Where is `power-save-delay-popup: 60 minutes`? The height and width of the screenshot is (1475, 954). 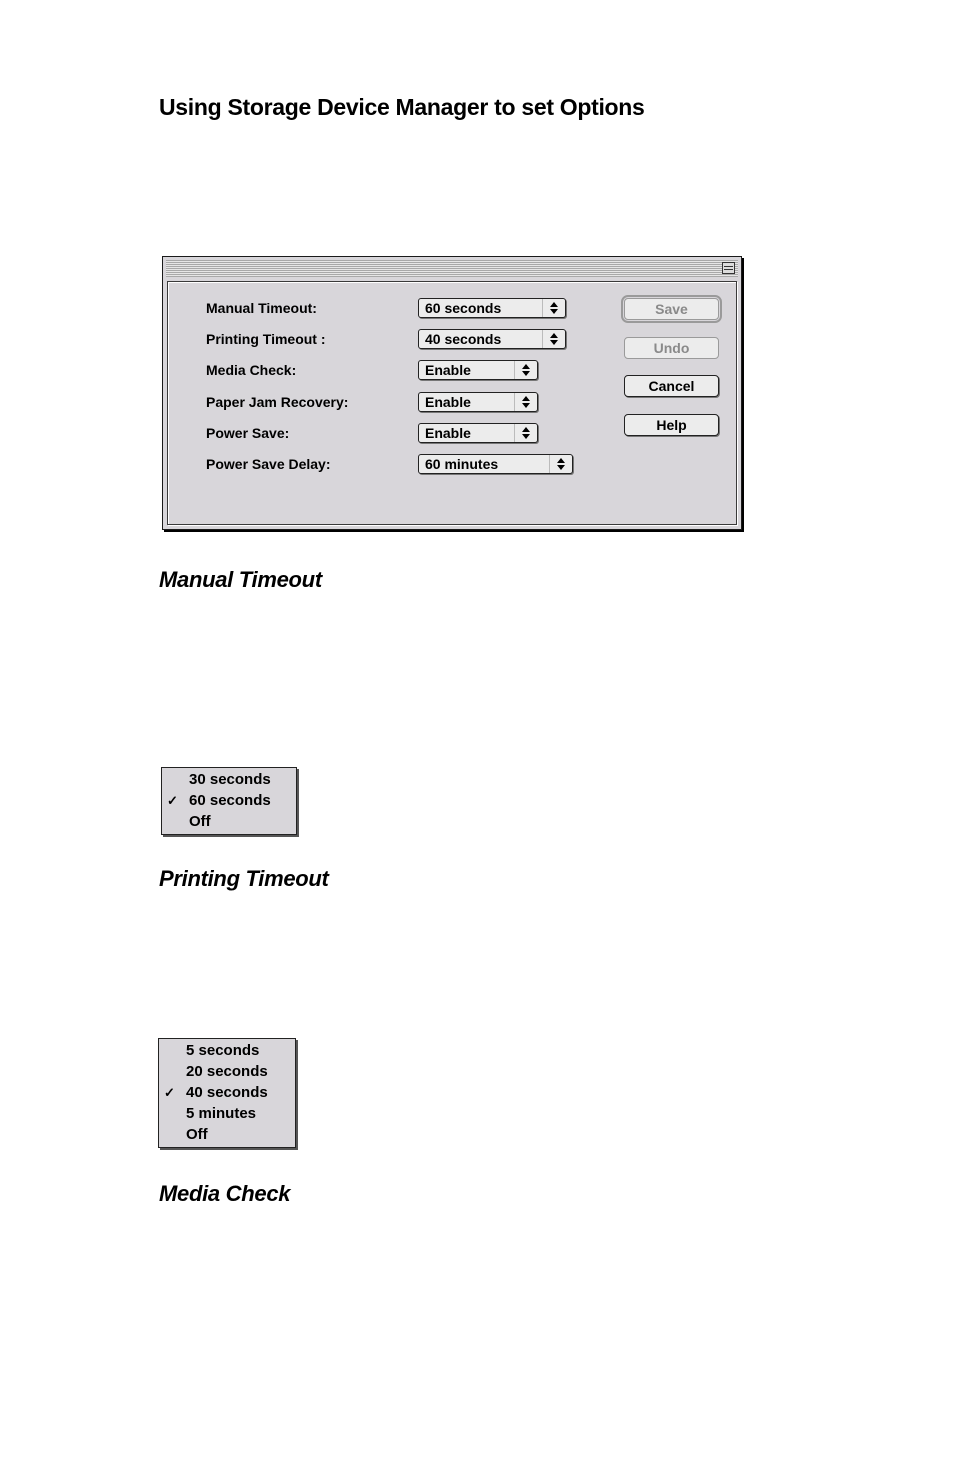 power-save-delay-popup: 60 minutes is located at coordinates (495, 464).